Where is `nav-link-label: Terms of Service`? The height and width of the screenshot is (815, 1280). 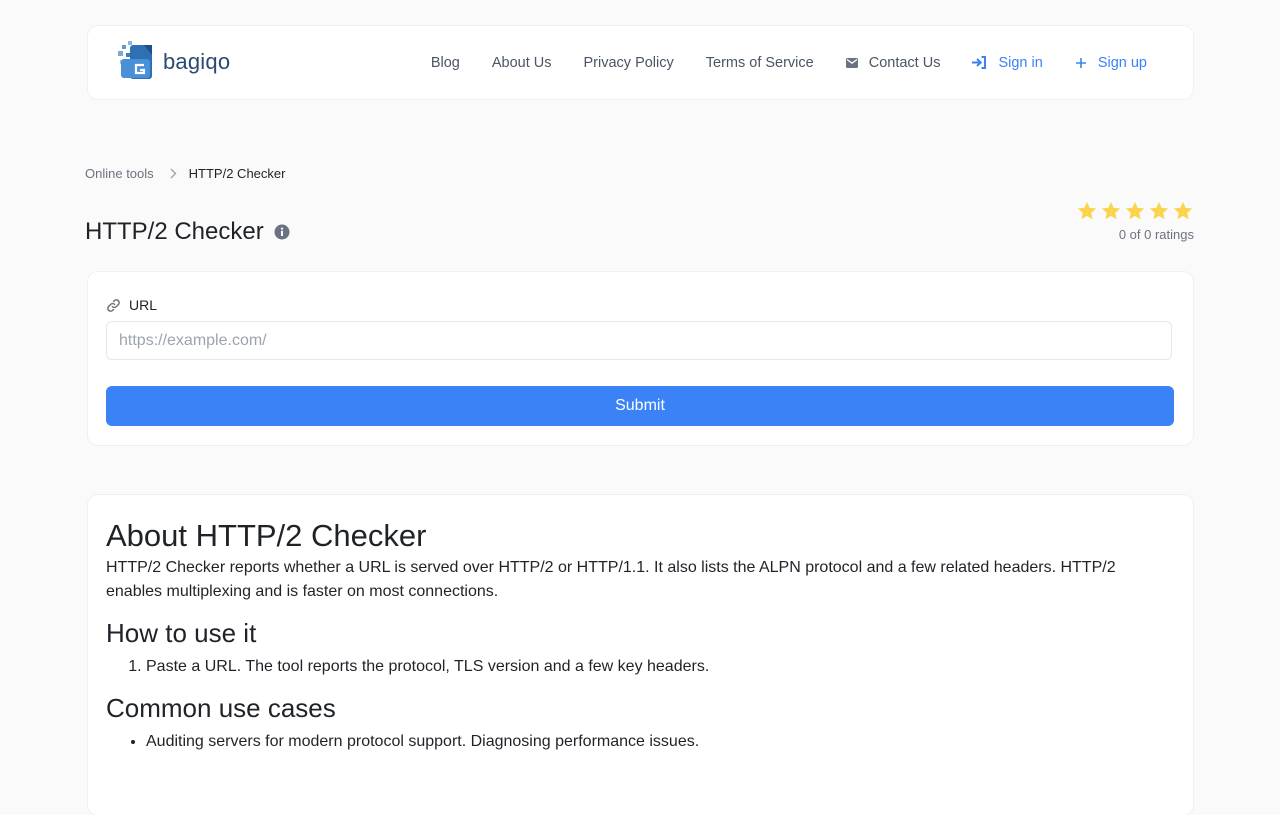 nav-link-label: Terms of Service is located at coordinates (759, 62).